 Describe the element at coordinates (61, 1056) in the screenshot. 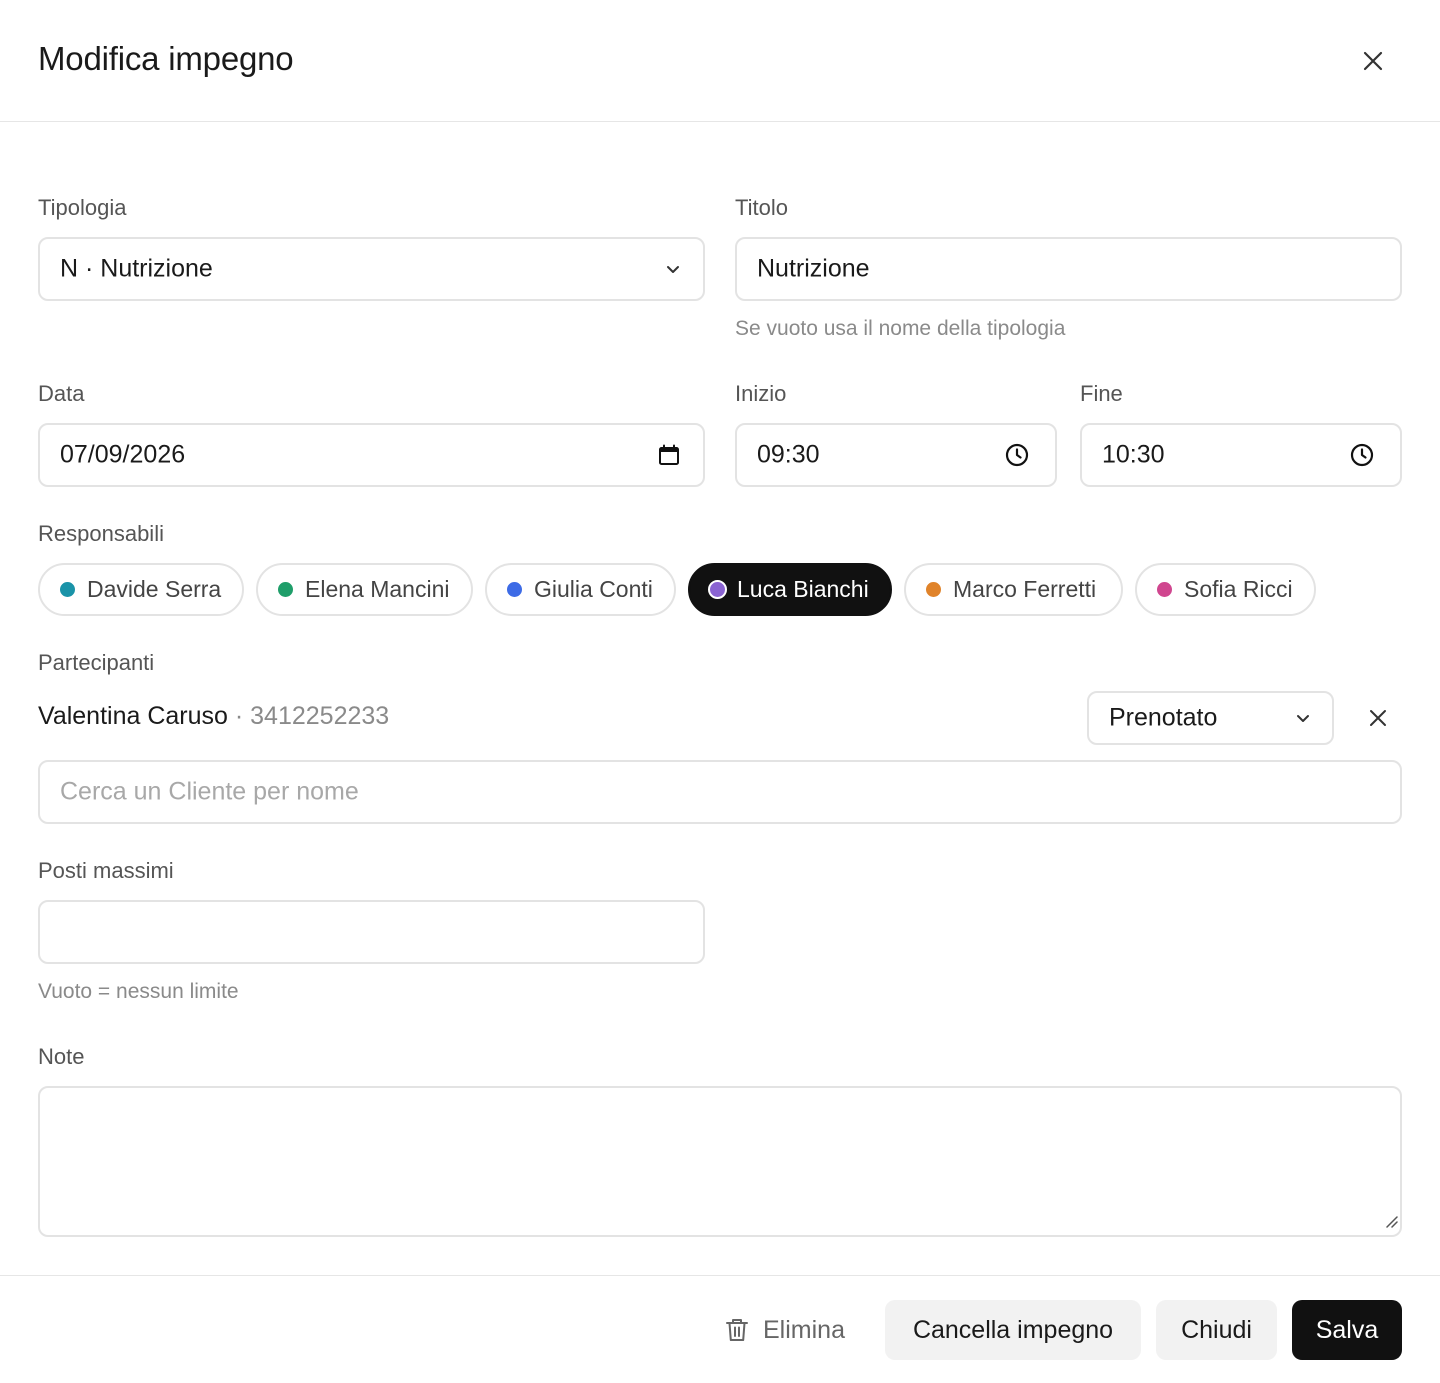

I see `note-label: Note` at that location.